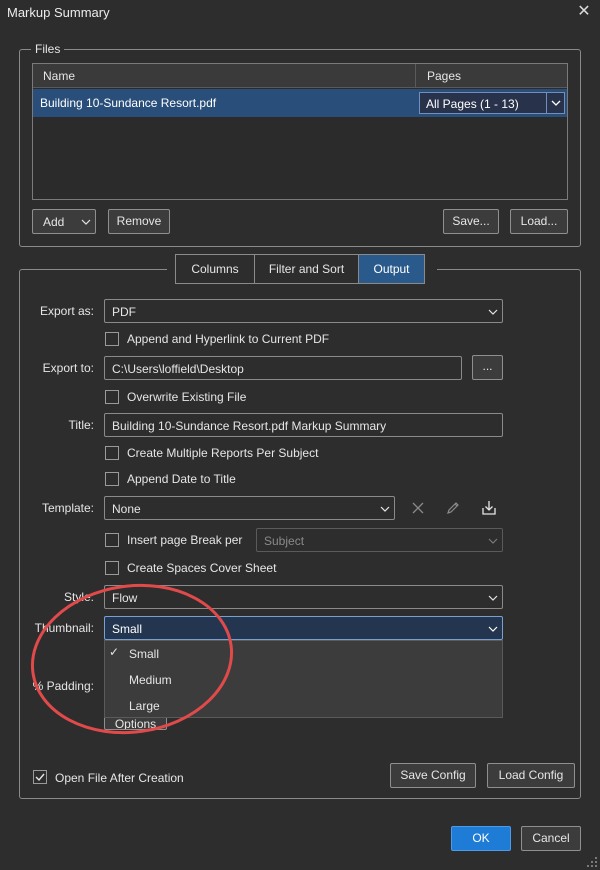 Image resolution: width=600 pixels, height=870 pixels. I want to click on save-config-button: Save Config, so click(433, 775).